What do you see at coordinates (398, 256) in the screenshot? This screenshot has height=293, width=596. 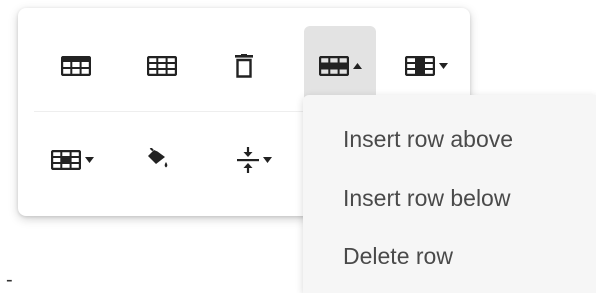 I see `menu-item-delete-row: Delete row` at bounding box center [398, 256].